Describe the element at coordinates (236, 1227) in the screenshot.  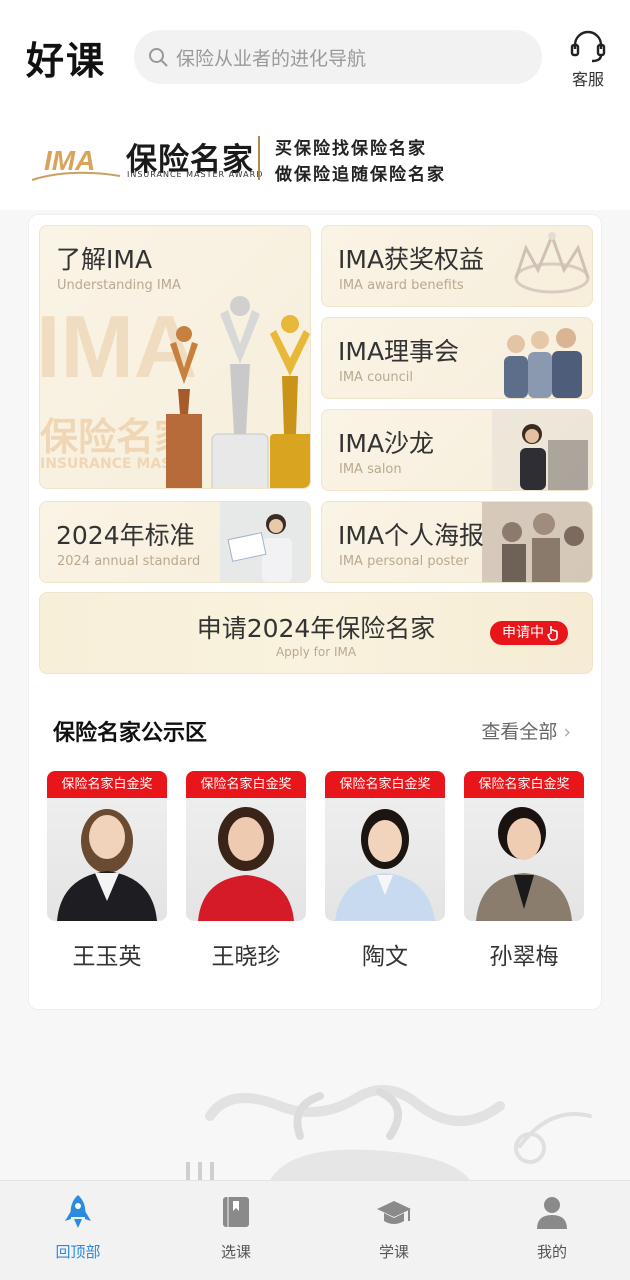
I see `tab-choose-course: 选课` at that location.